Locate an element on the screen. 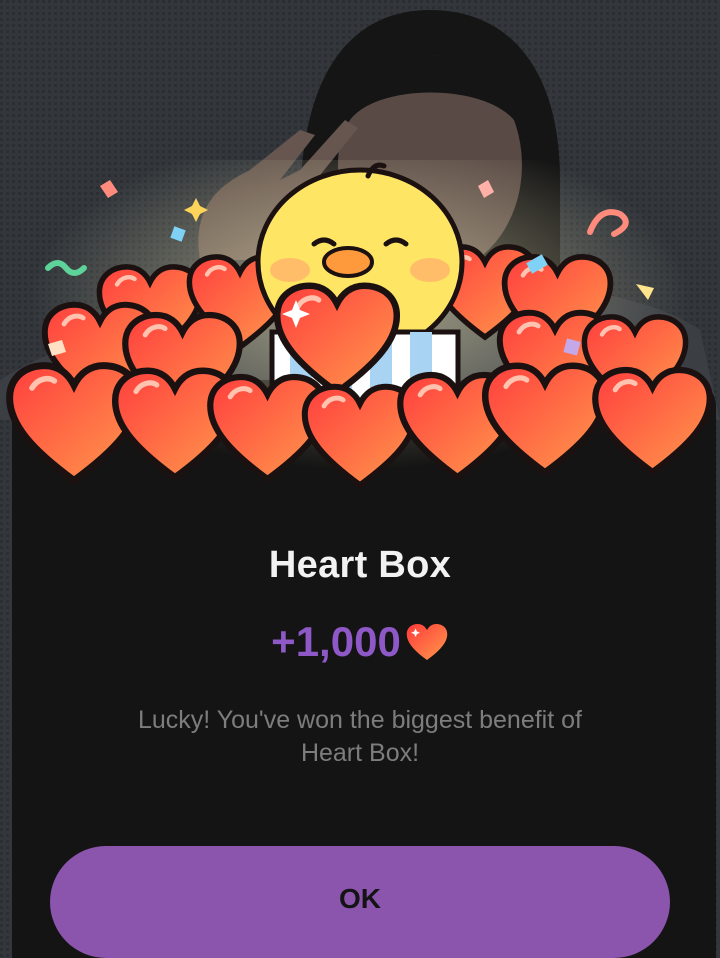 The width and height of the screenshot is (720, 958). ok-button: OK is located at coordinates (360, 902).